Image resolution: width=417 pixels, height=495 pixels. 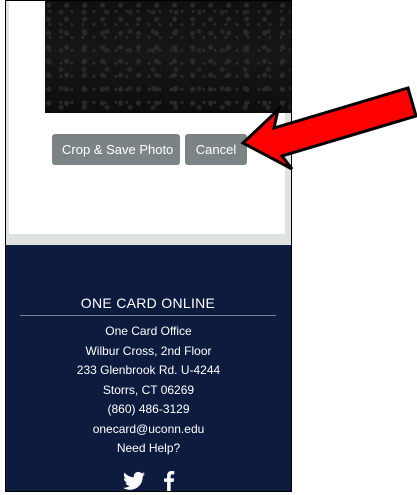 What do you see at coordinates (148, 331) in the screenshot?
I see `office-name: One Card Office` at bounding box center [148, 331].